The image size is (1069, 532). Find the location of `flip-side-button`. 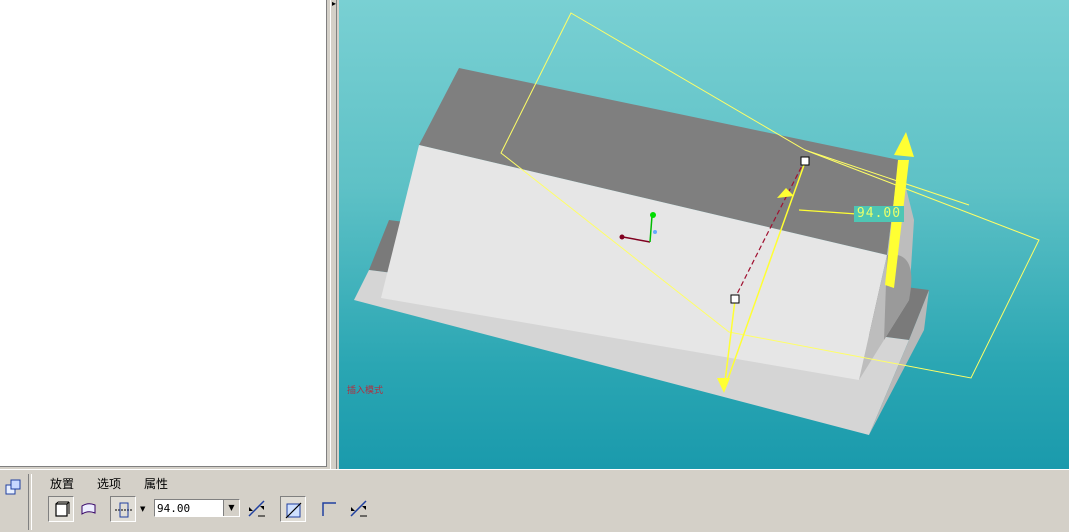

flip-side-button is located at coordinates (359, 509).